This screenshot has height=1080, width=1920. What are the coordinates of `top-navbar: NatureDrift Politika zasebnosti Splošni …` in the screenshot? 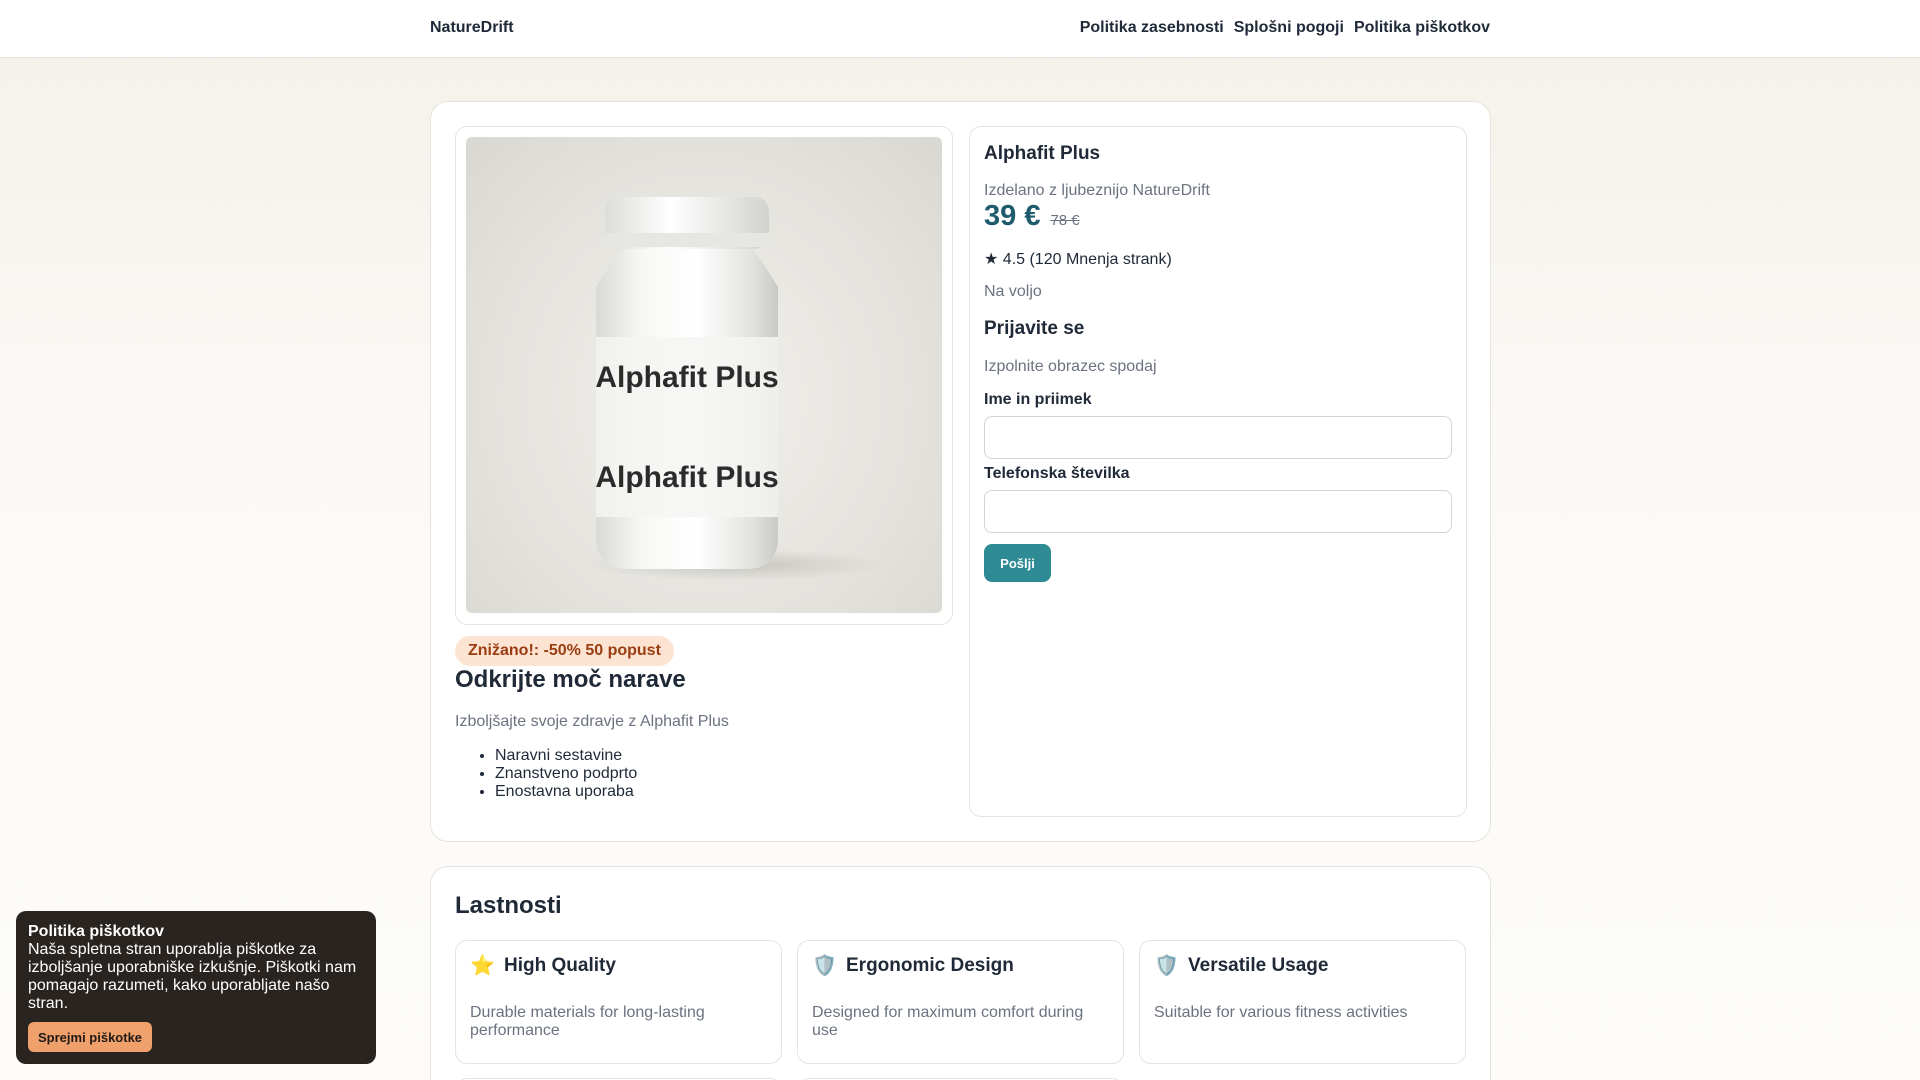 It's located at (960, 29).